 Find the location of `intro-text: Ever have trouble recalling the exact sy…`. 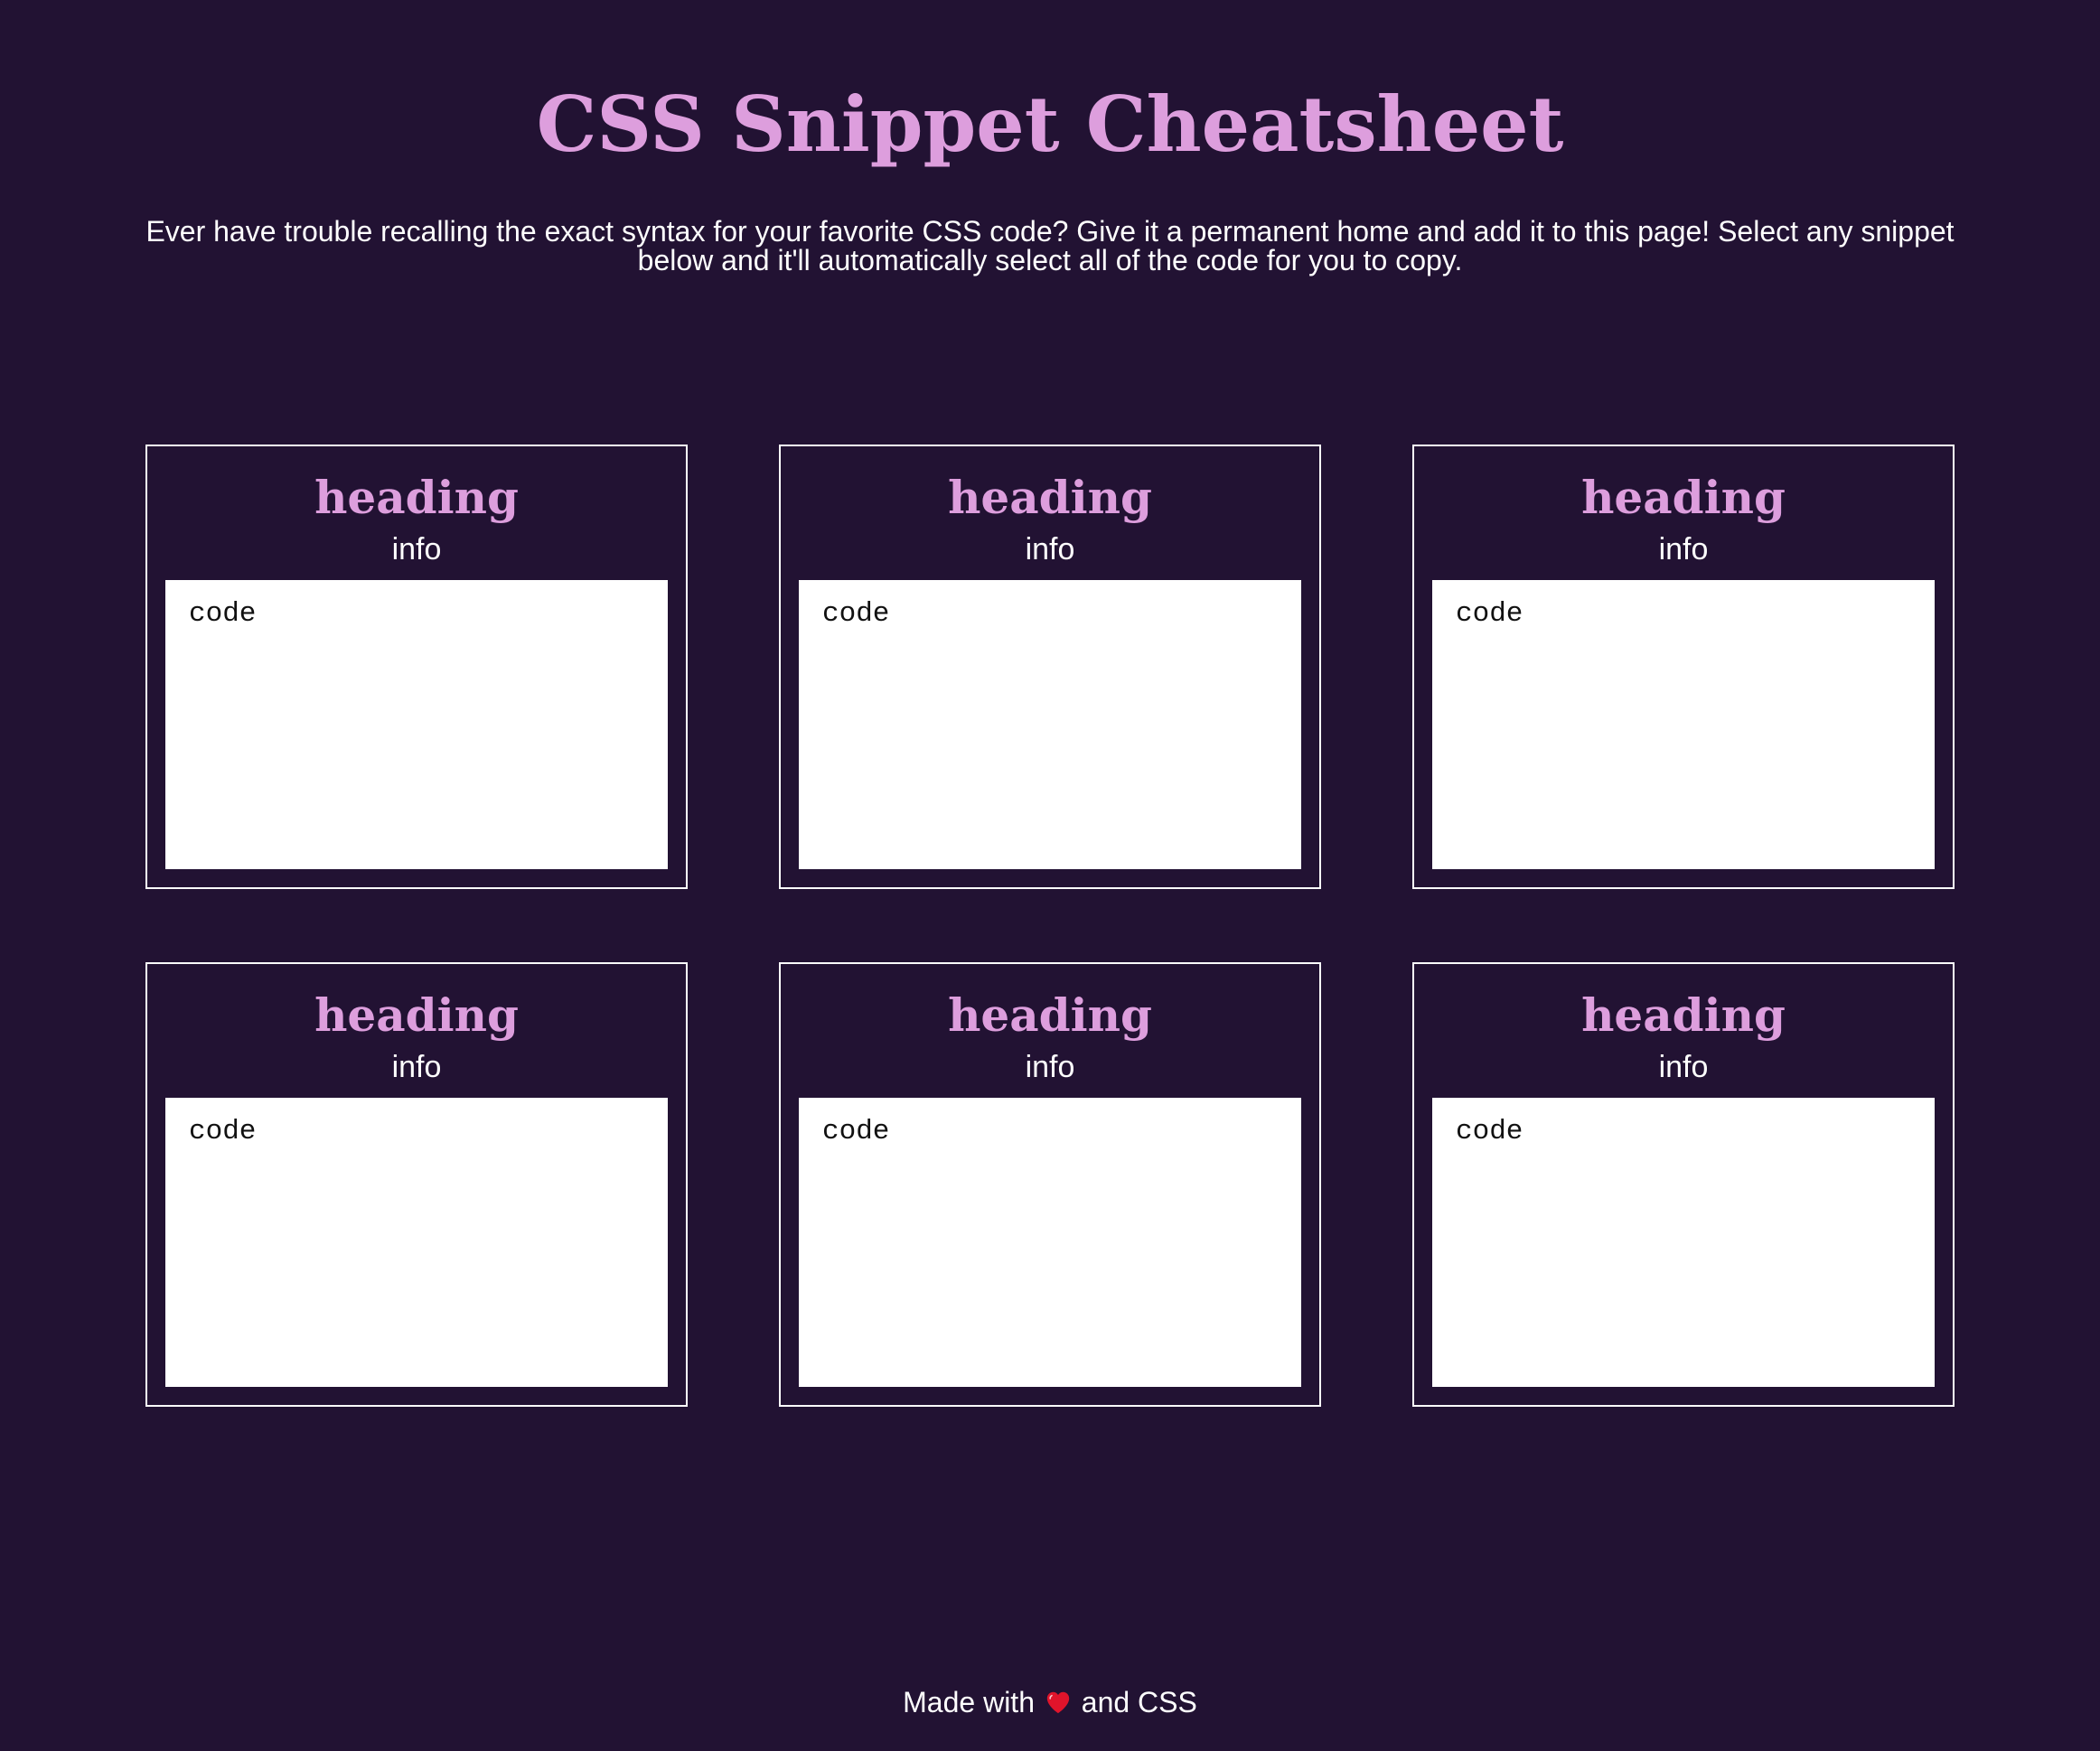

intro-text: Ever have trouble recalling the exact sy… is located at coordinates (1050, 246).